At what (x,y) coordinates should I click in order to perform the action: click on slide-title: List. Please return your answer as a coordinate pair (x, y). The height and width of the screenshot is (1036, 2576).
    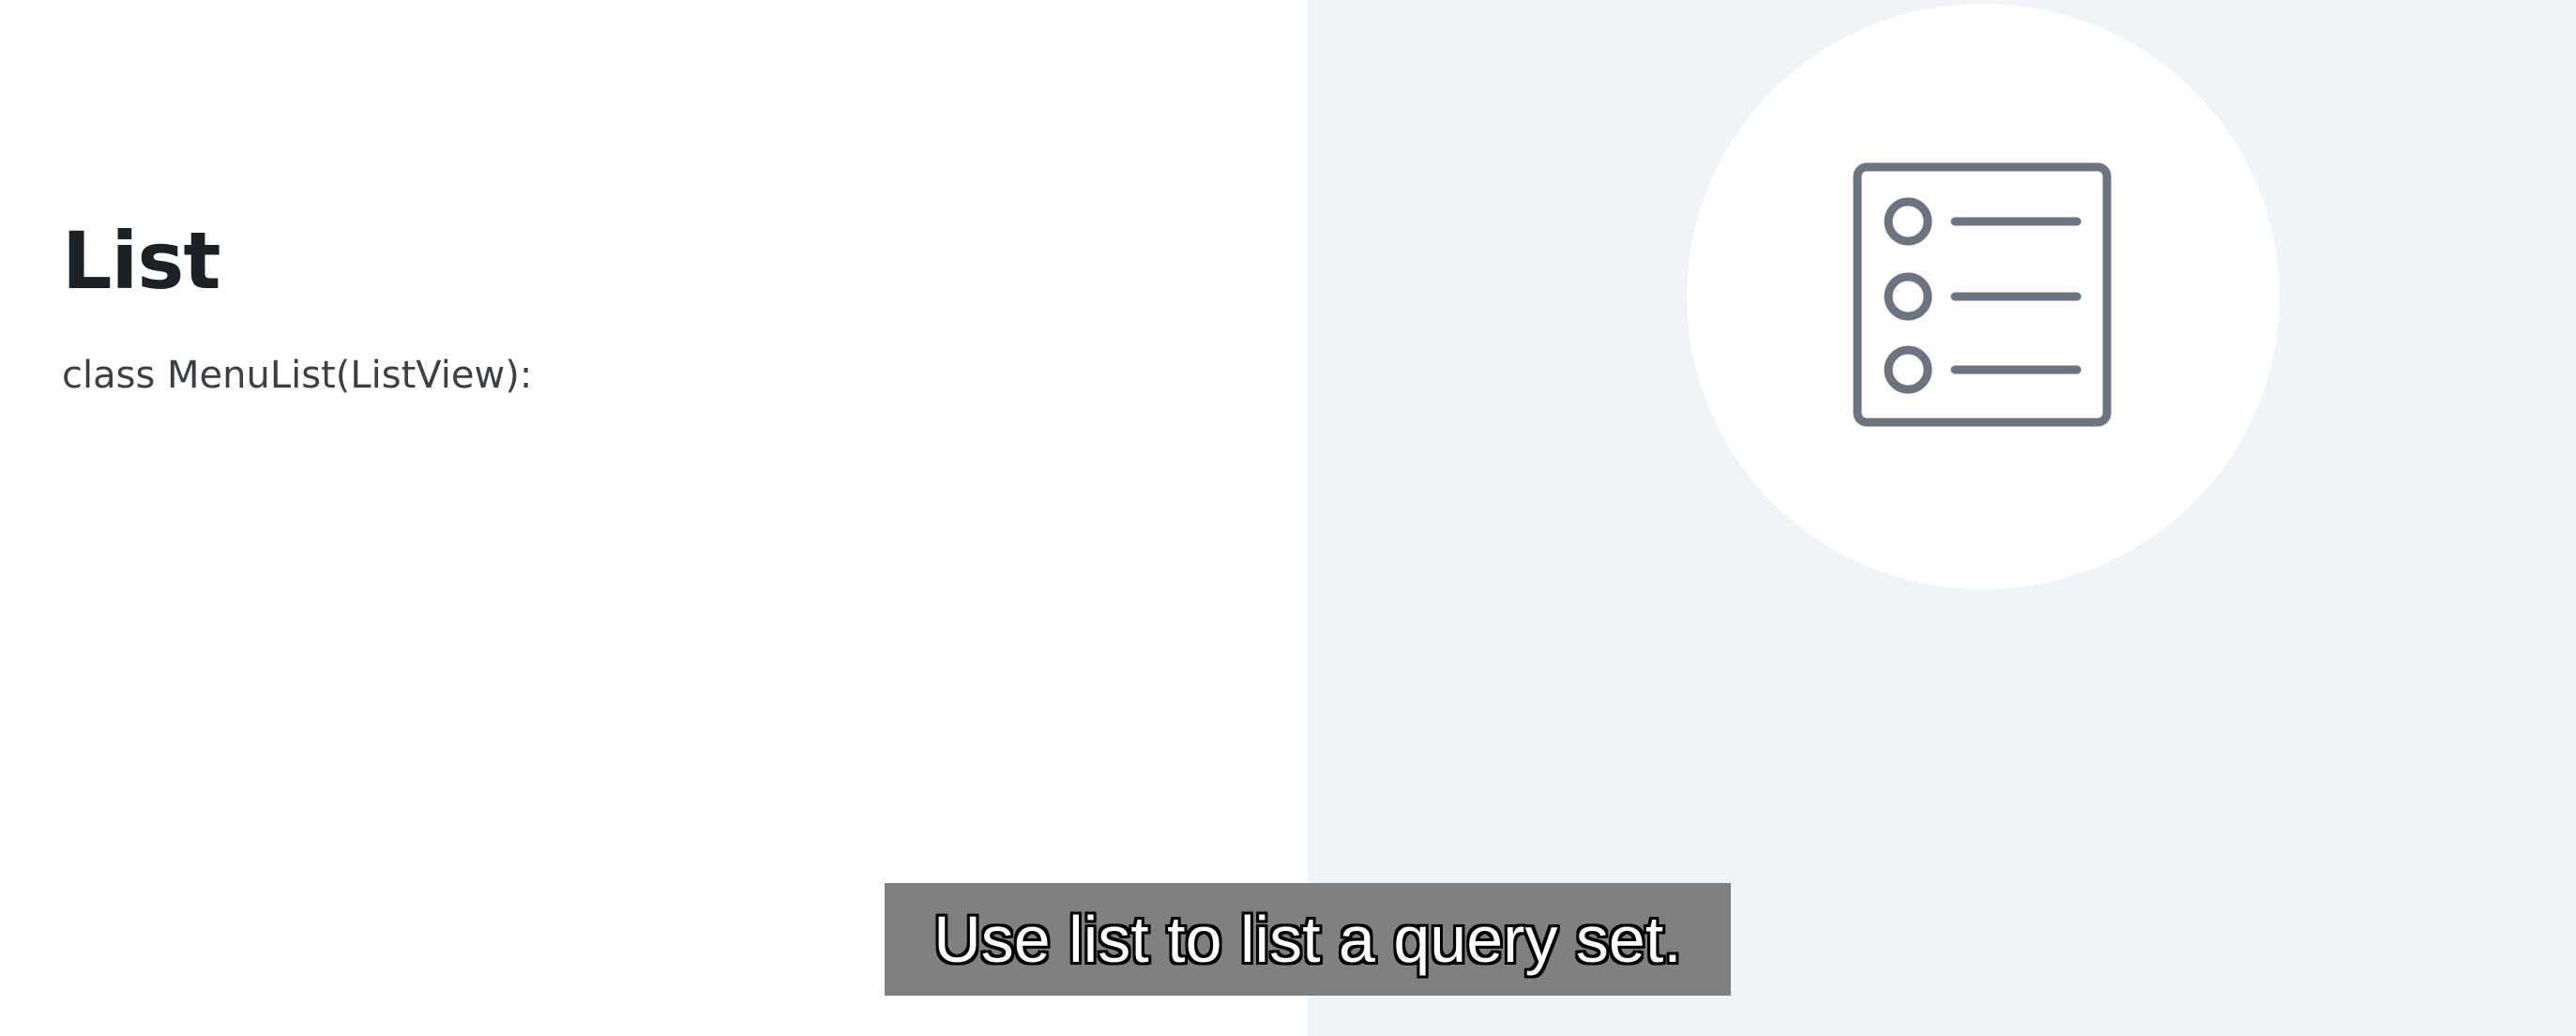
    Looking at the image, I should click on (141, 261).